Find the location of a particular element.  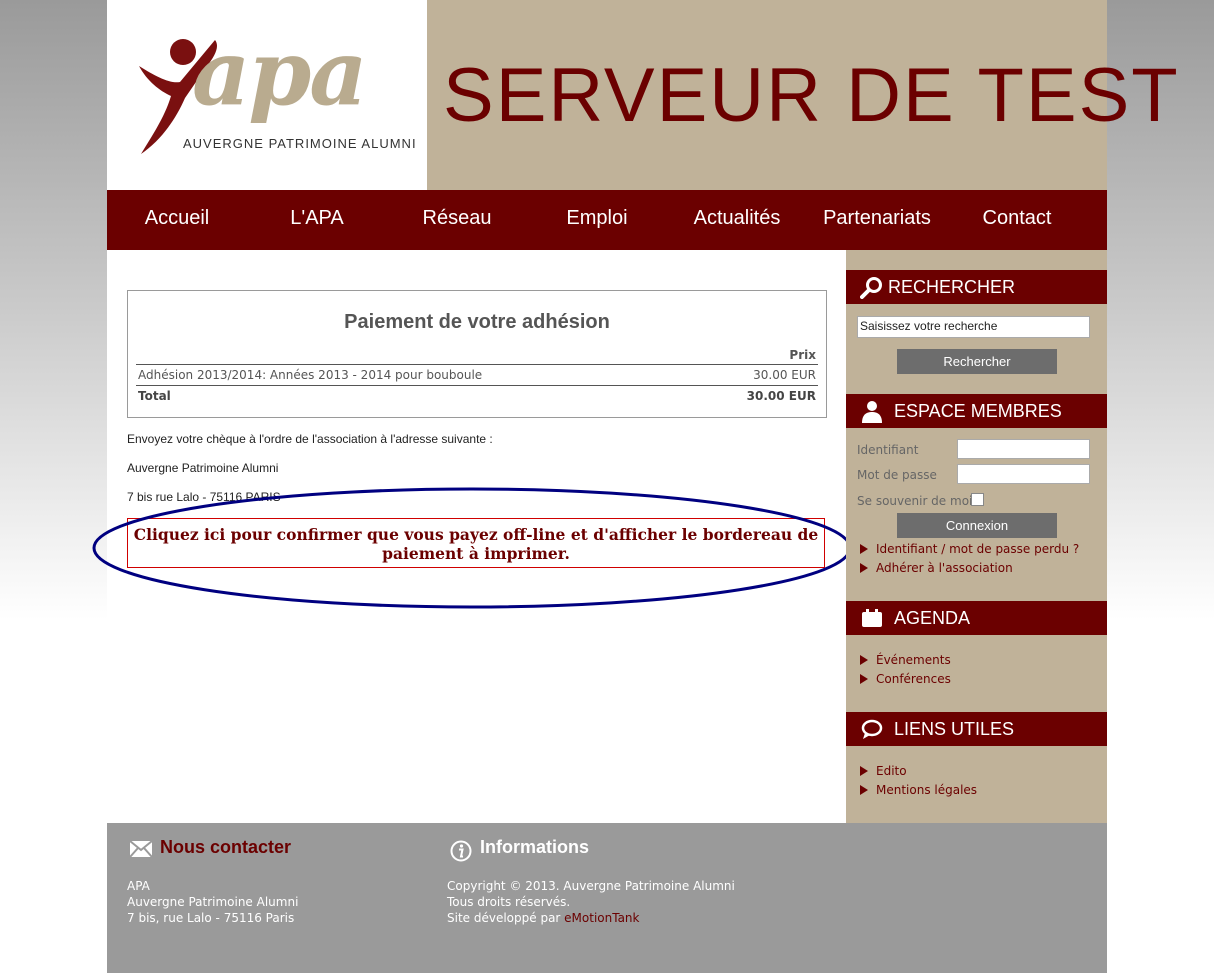

legal-notice-link: Mentions légales is located at coordinates (918, 790).